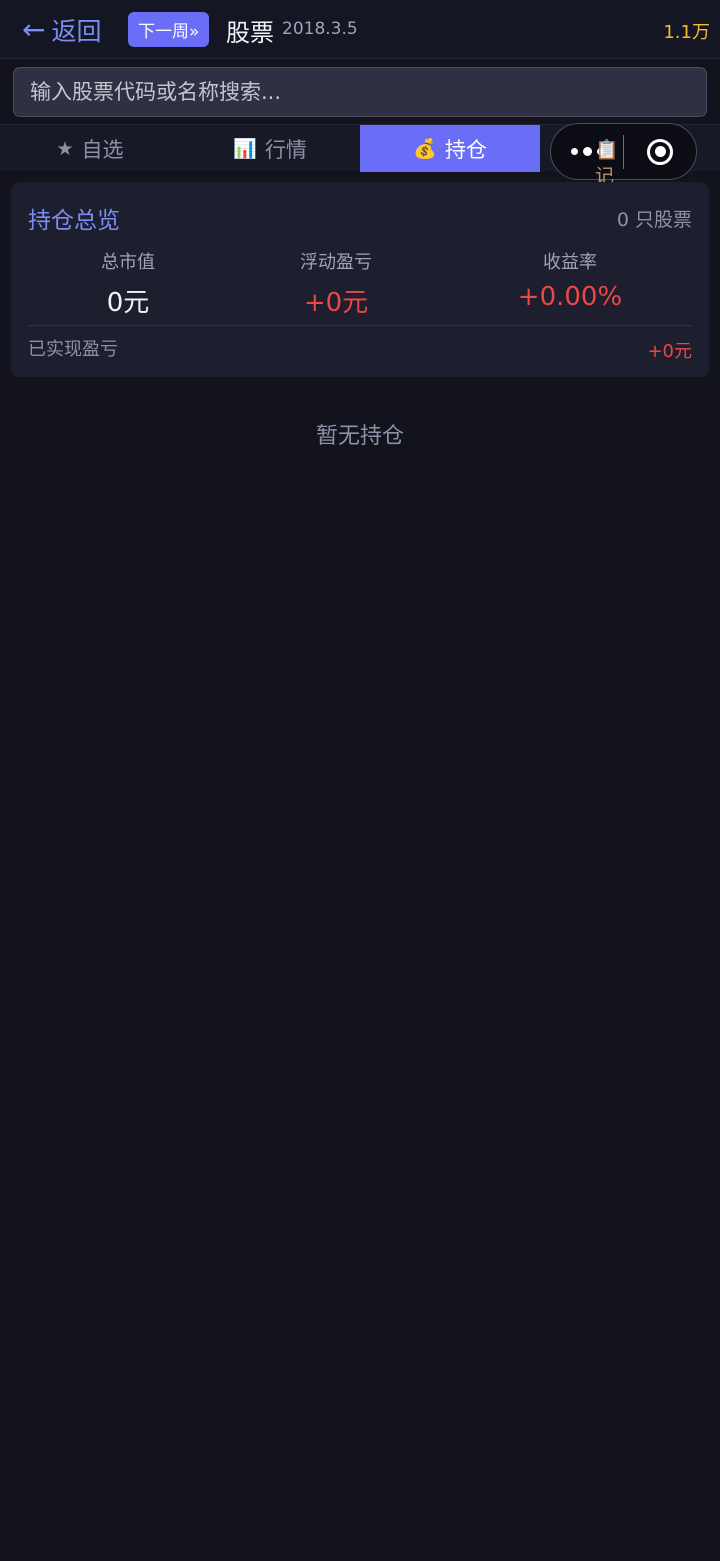  Describe the element at coordinates (360, 29) in the screenshot. I see `top-bar: ← 返回 下一周» 股票 2018.3.5 1.1万` at that location.